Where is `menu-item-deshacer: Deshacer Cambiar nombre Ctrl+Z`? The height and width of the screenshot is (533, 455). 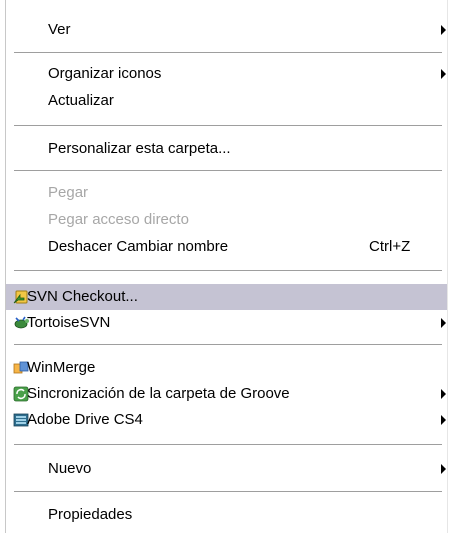 menu-item-deshacer: Deshacer Cambiar nombre Ctrl+Z is located at coordinates (226, 247).